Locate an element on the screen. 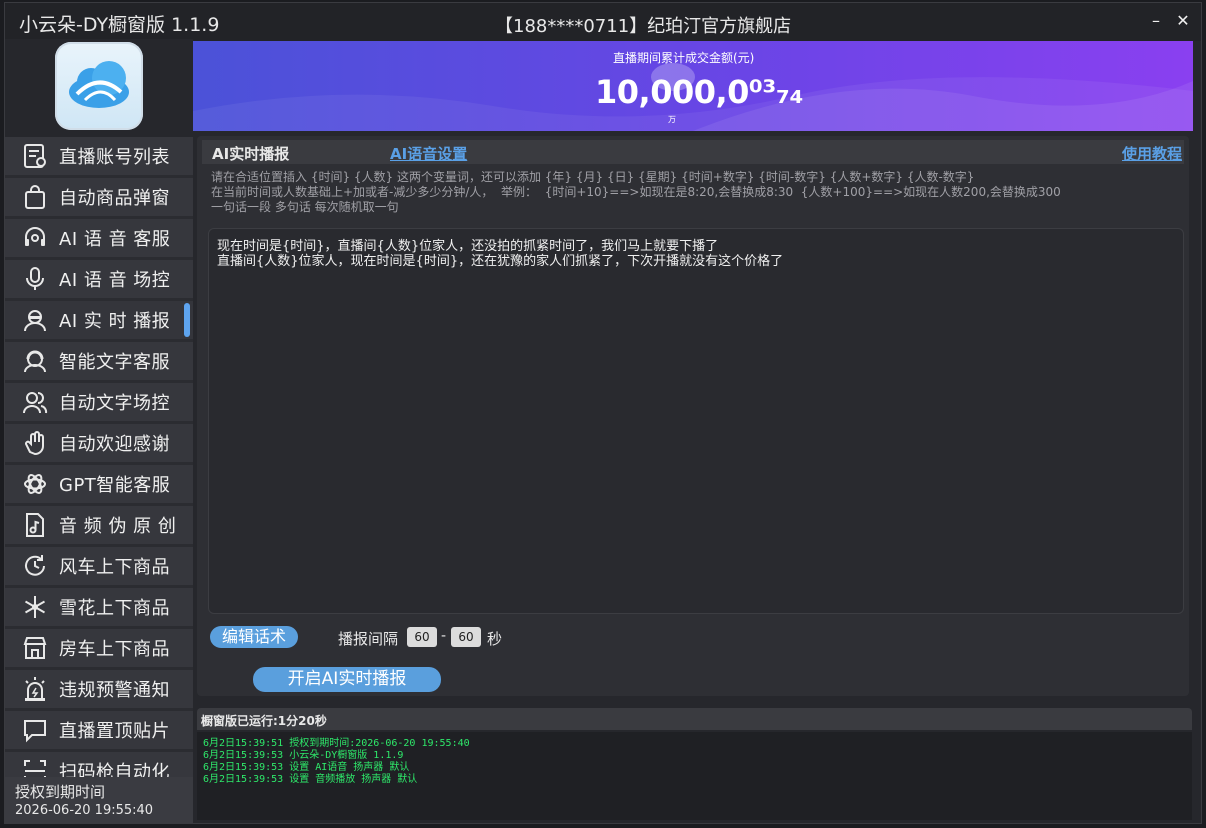 This screenshot has width=1206, height=828. interval-max-input: 60 is located at coordinates (466, 637).